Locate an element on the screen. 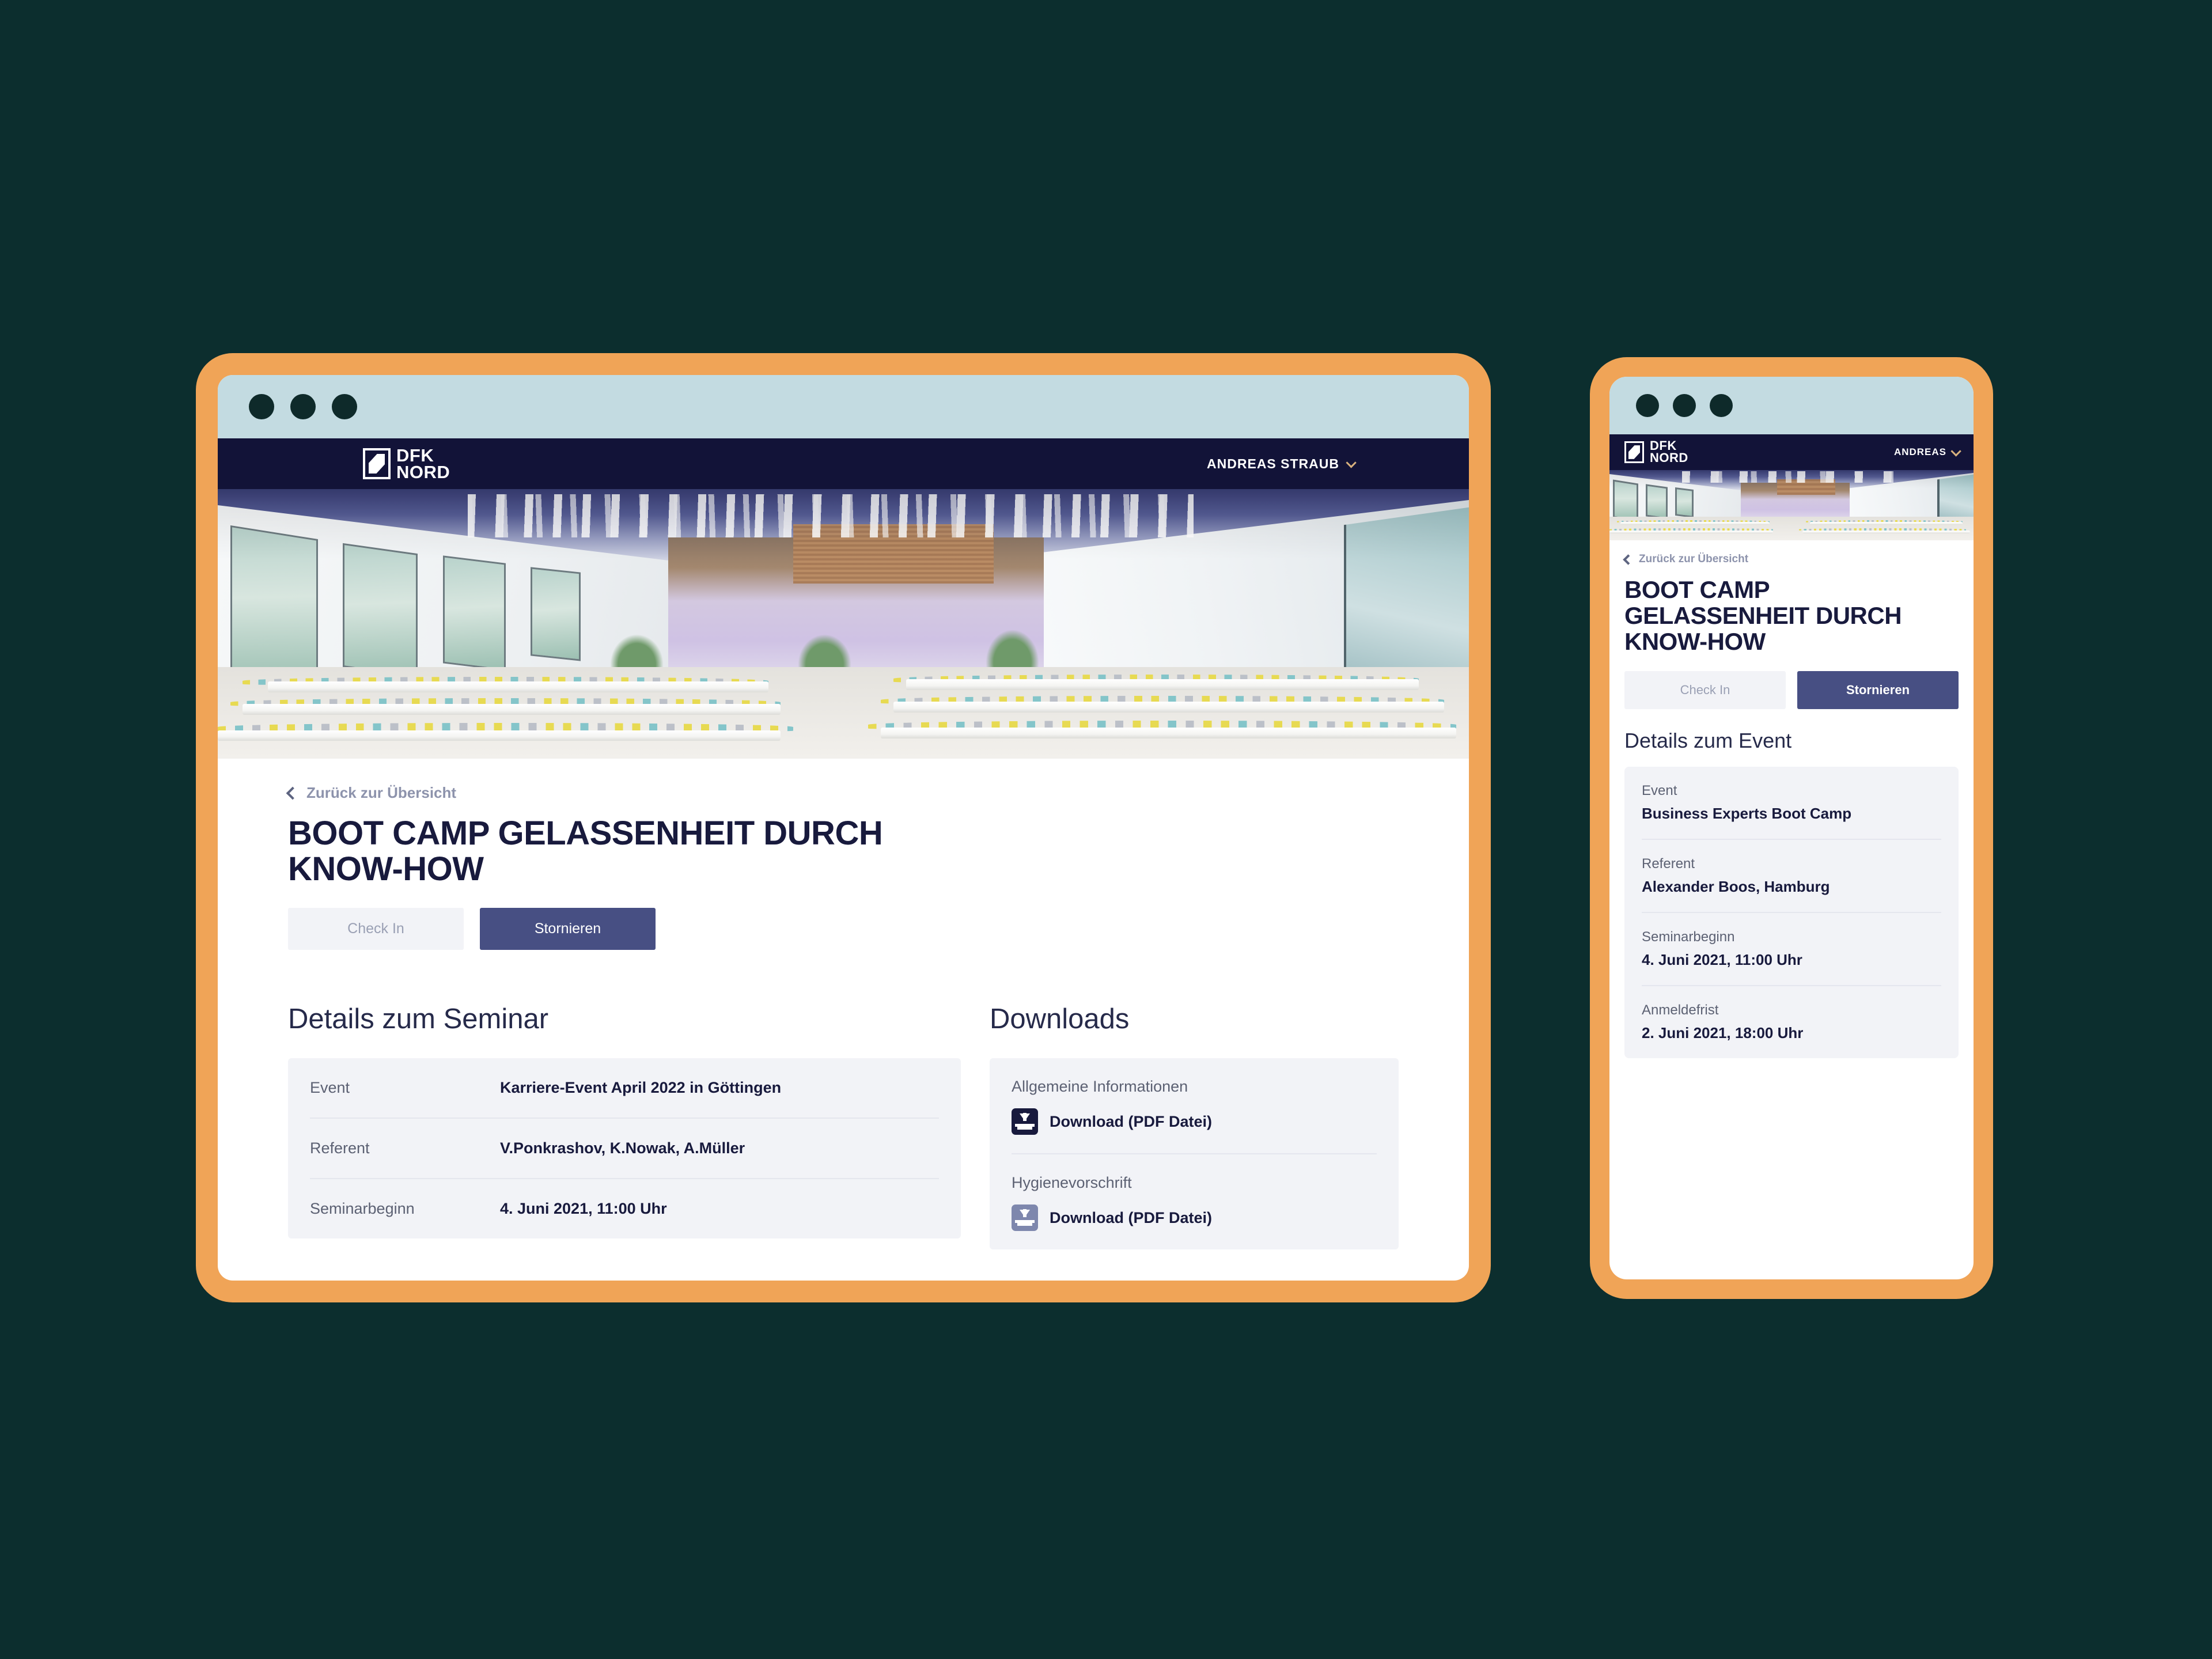  action-button-row-mobile: Check In Stornieren is located at coordinates (1791, 690).